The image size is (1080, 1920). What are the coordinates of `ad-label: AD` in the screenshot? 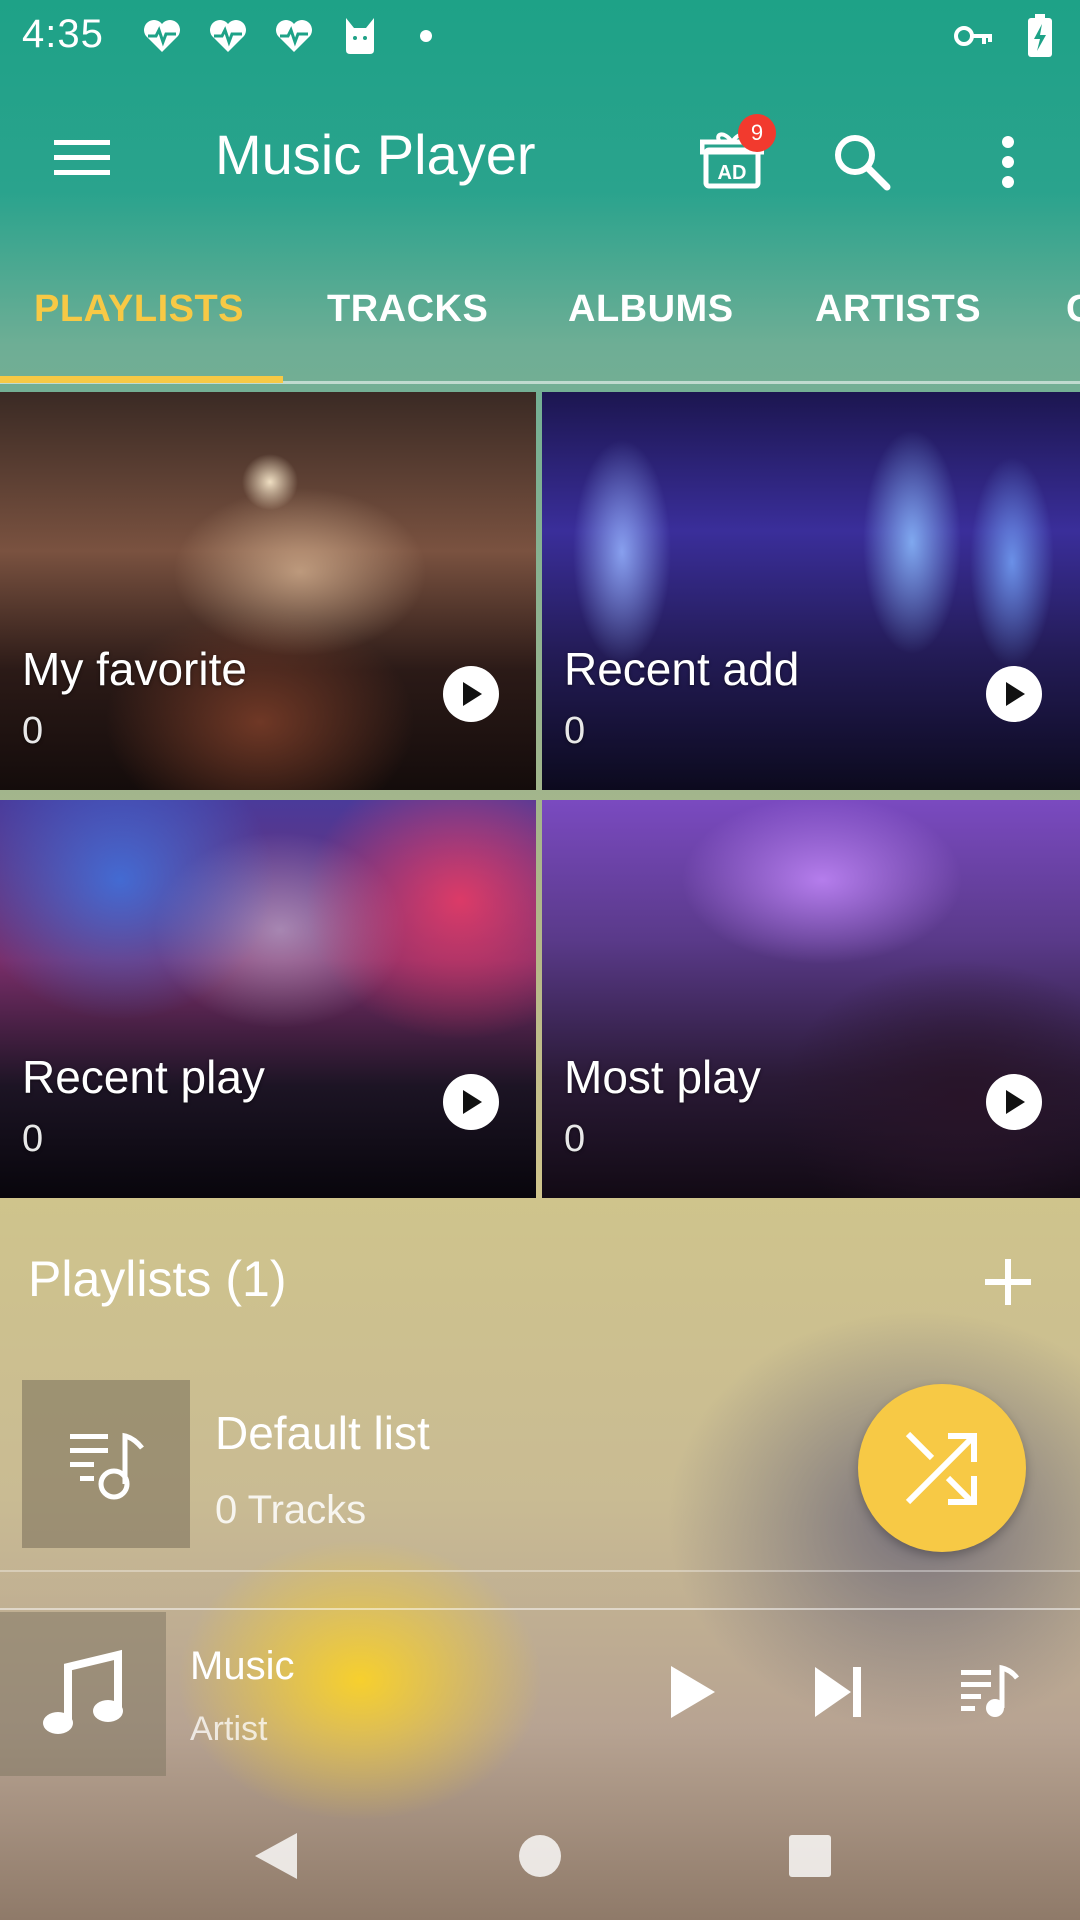 It's located at (732, 173).